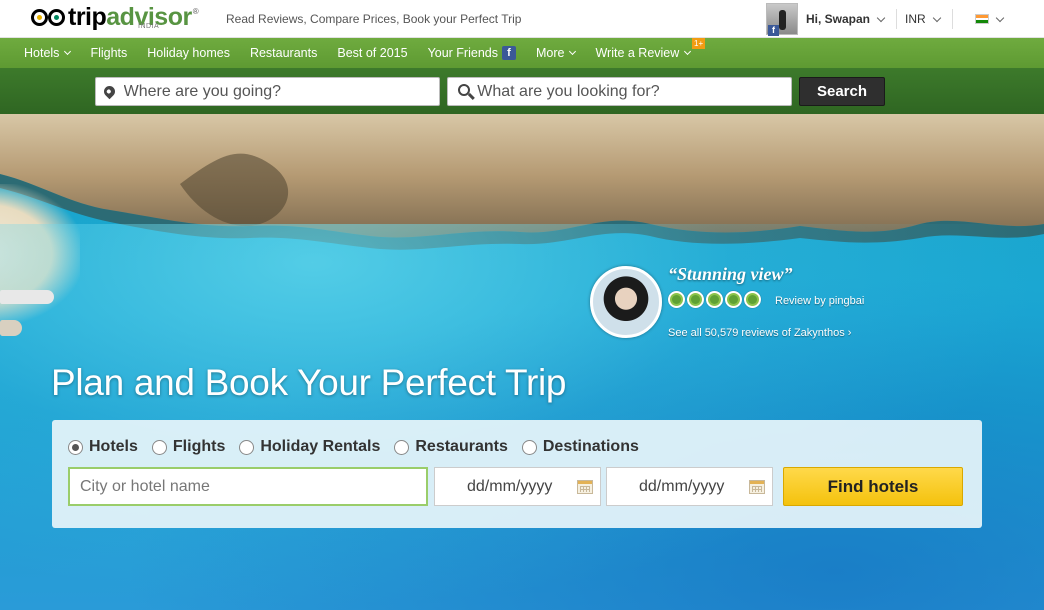  What do you see at coordinates (472, 53) in the screenshot?
I see `nav-your-friends: Your Friends f` at bounding box center [472, 53].